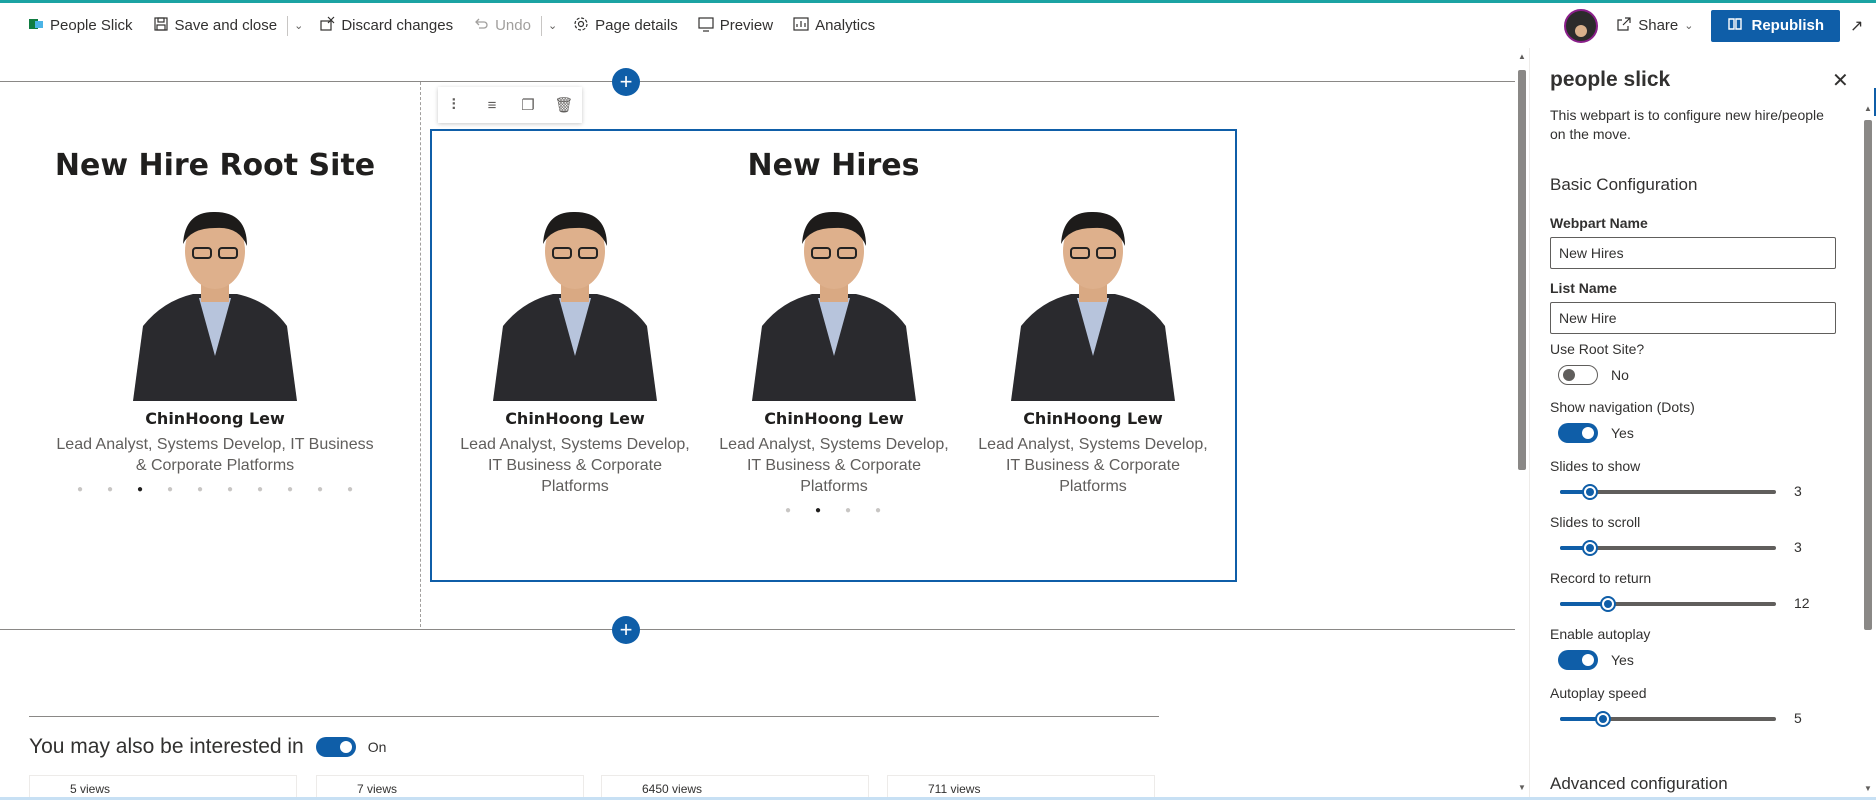 This screenshot has height=800, width=1876. I want to click on speed-slider: 5, so click(1698, 718).